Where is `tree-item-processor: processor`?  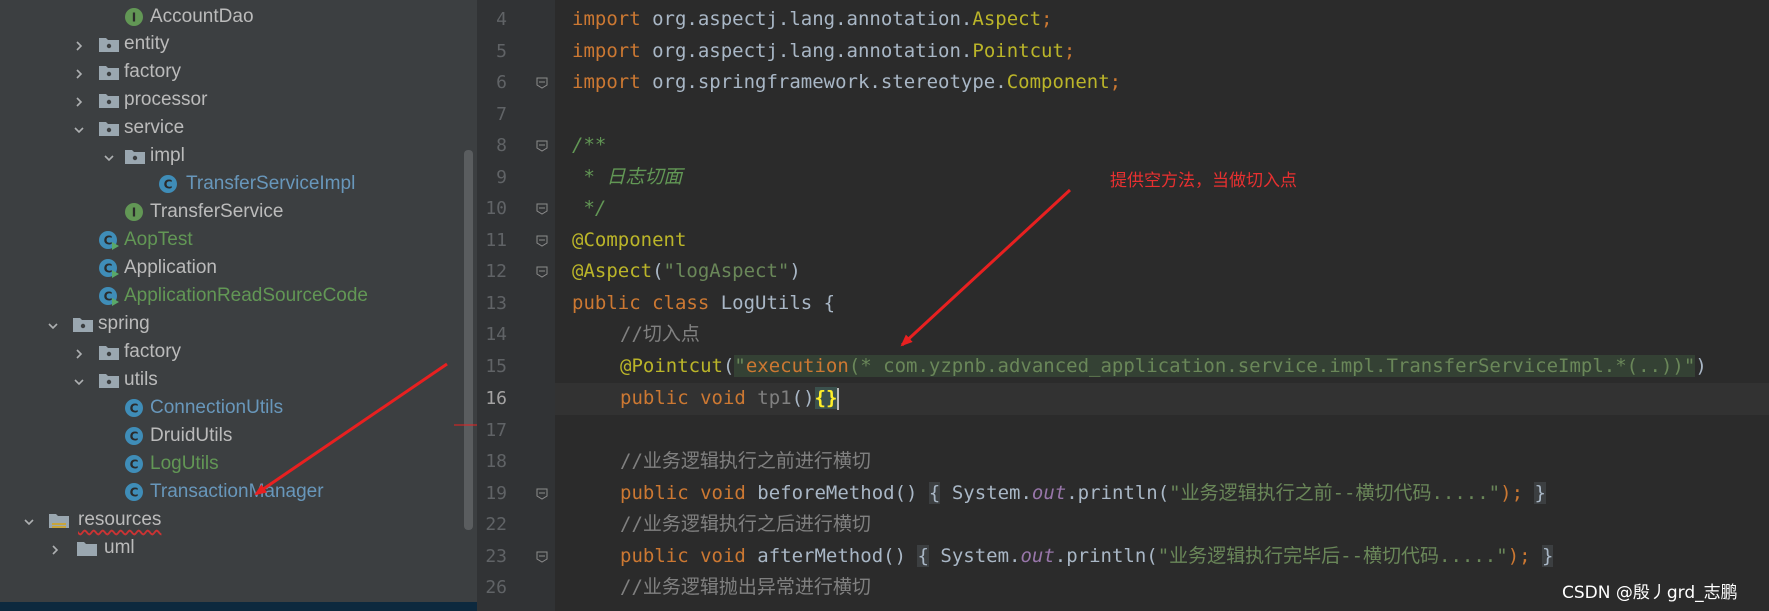
tree-item-processor: processor is located at coordinates (230, 100).